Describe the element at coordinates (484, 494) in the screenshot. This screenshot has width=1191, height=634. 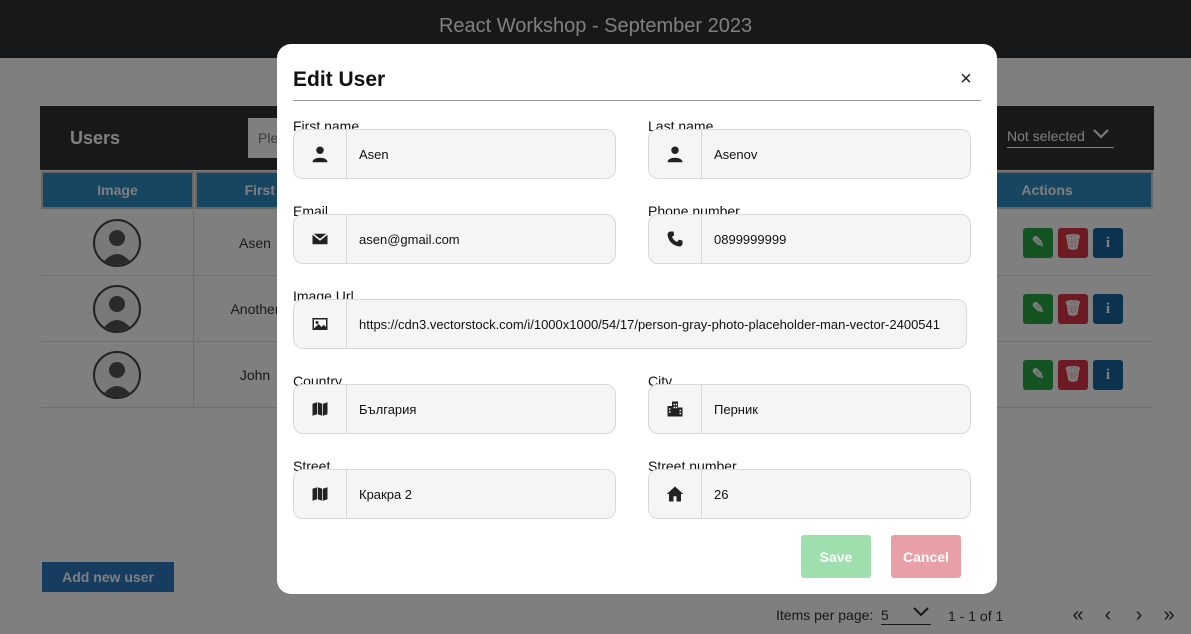
I see `street-input` at that location.